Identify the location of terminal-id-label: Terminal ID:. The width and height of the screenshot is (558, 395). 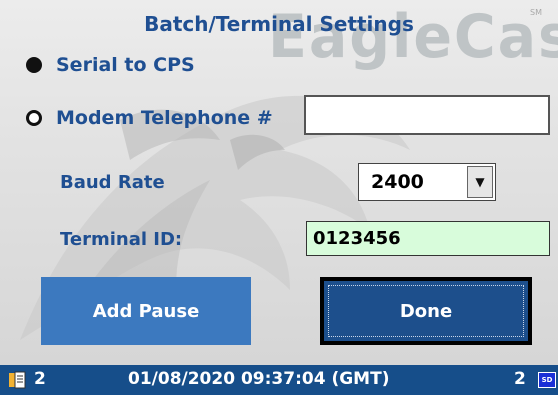
(121, 239).